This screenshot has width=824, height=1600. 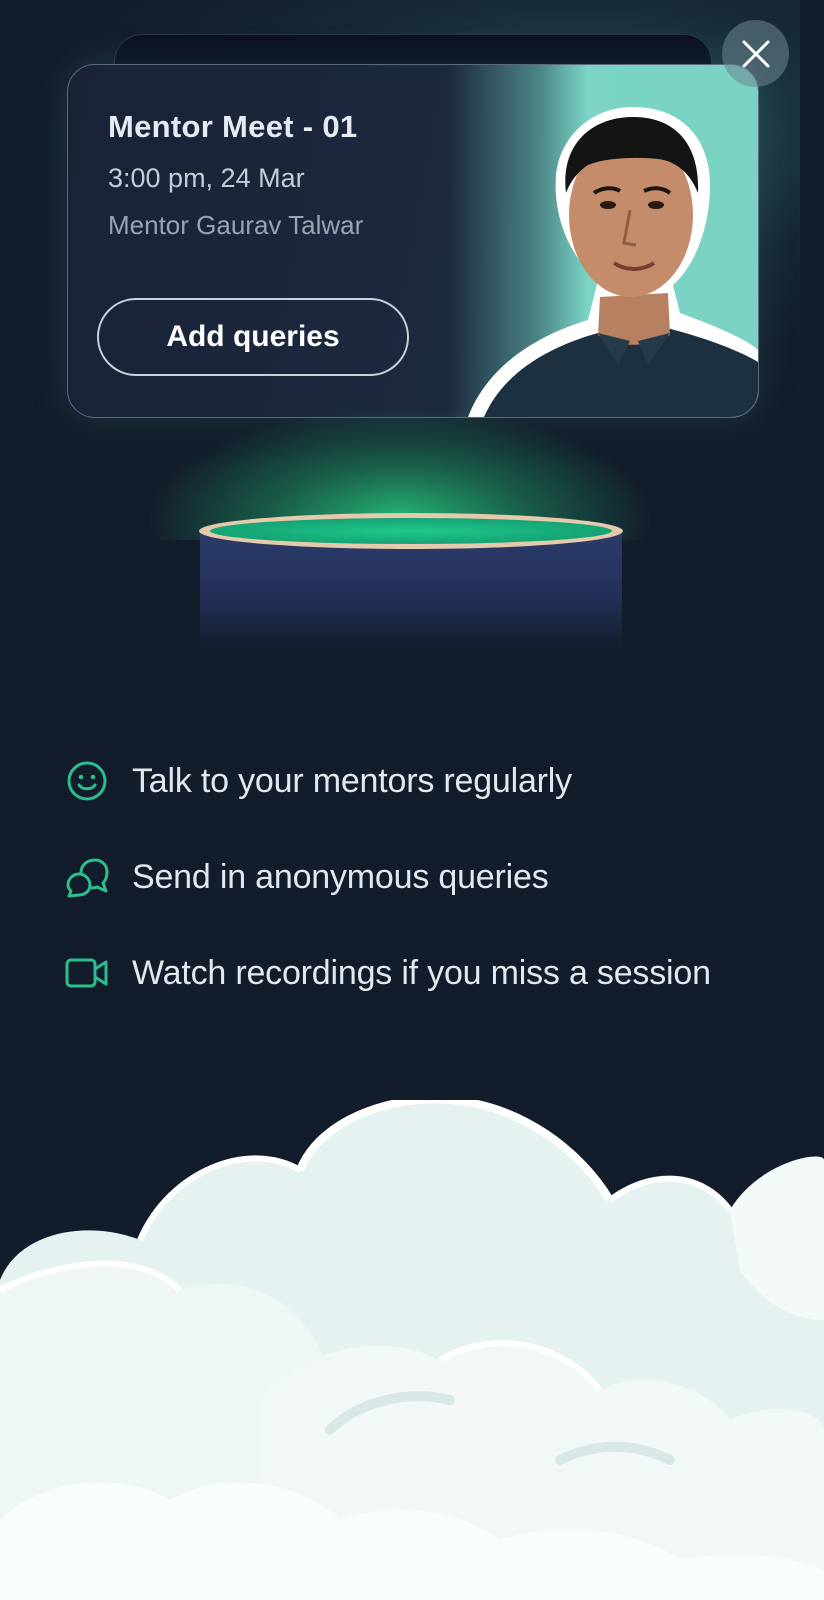 What do you see at coordinates (236, 225) in the screenshot?
I see `meet-mentor-name: Mentor Gaurav Talwar` at bounding box center [236, 225].